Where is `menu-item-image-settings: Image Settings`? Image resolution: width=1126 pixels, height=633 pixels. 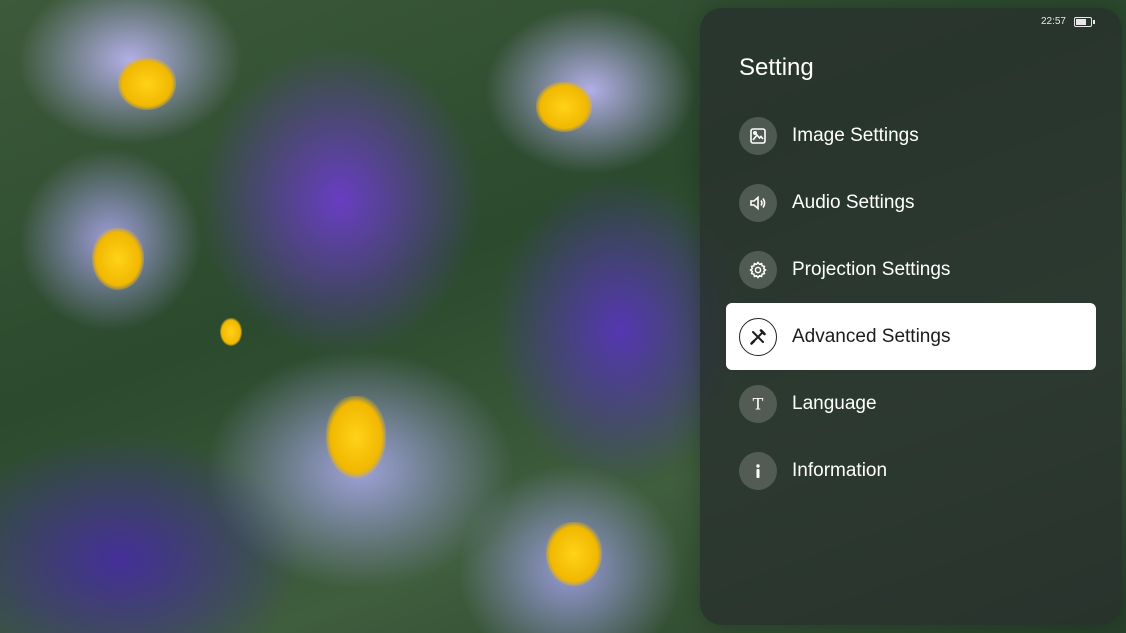 menu-item-image-settings: Image Settings is located at coordinates (911, 135).